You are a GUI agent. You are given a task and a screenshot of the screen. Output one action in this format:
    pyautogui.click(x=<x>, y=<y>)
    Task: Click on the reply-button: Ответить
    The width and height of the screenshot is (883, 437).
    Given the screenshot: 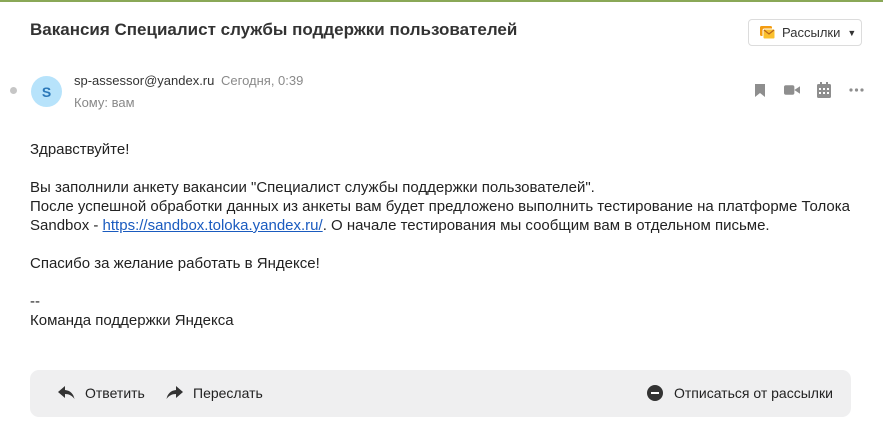 What is the action you would take?
    pyautogui.click(x=101, y=393)
    